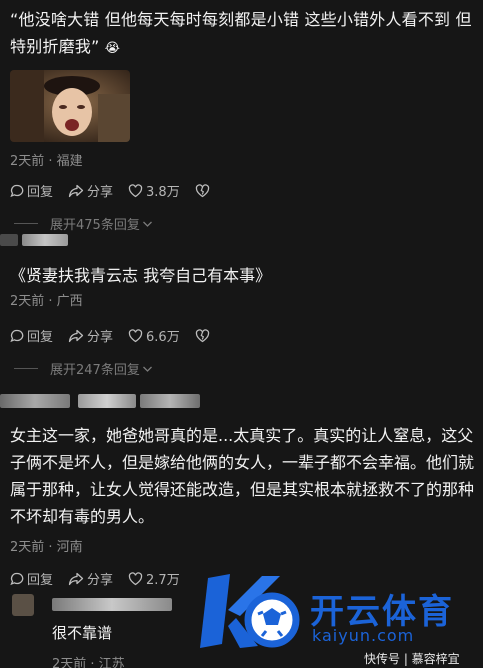 The width and height of the screenshot is (483, 668). What do you see at coordinates (112, 48) in the screenshot?
I see `crying-emoji: 😭` at bounding box center [112, 48].